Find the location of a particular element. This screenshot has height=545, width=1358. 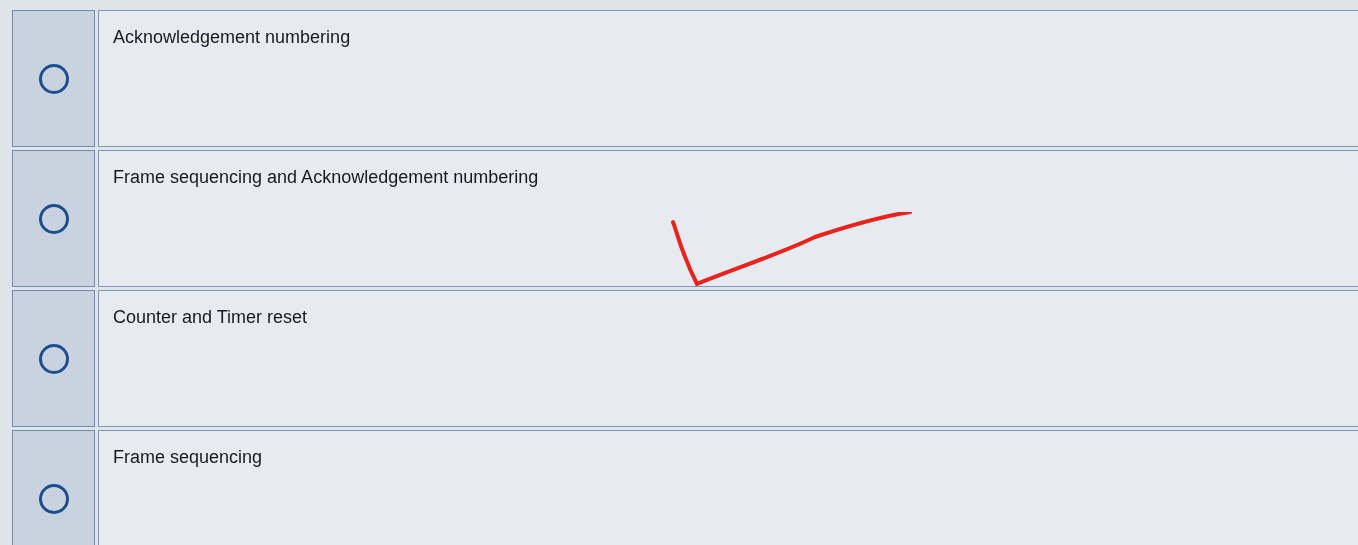

option-label: Frame sequencing and Acknowledgement numbering is located at coordinates (326, 177).